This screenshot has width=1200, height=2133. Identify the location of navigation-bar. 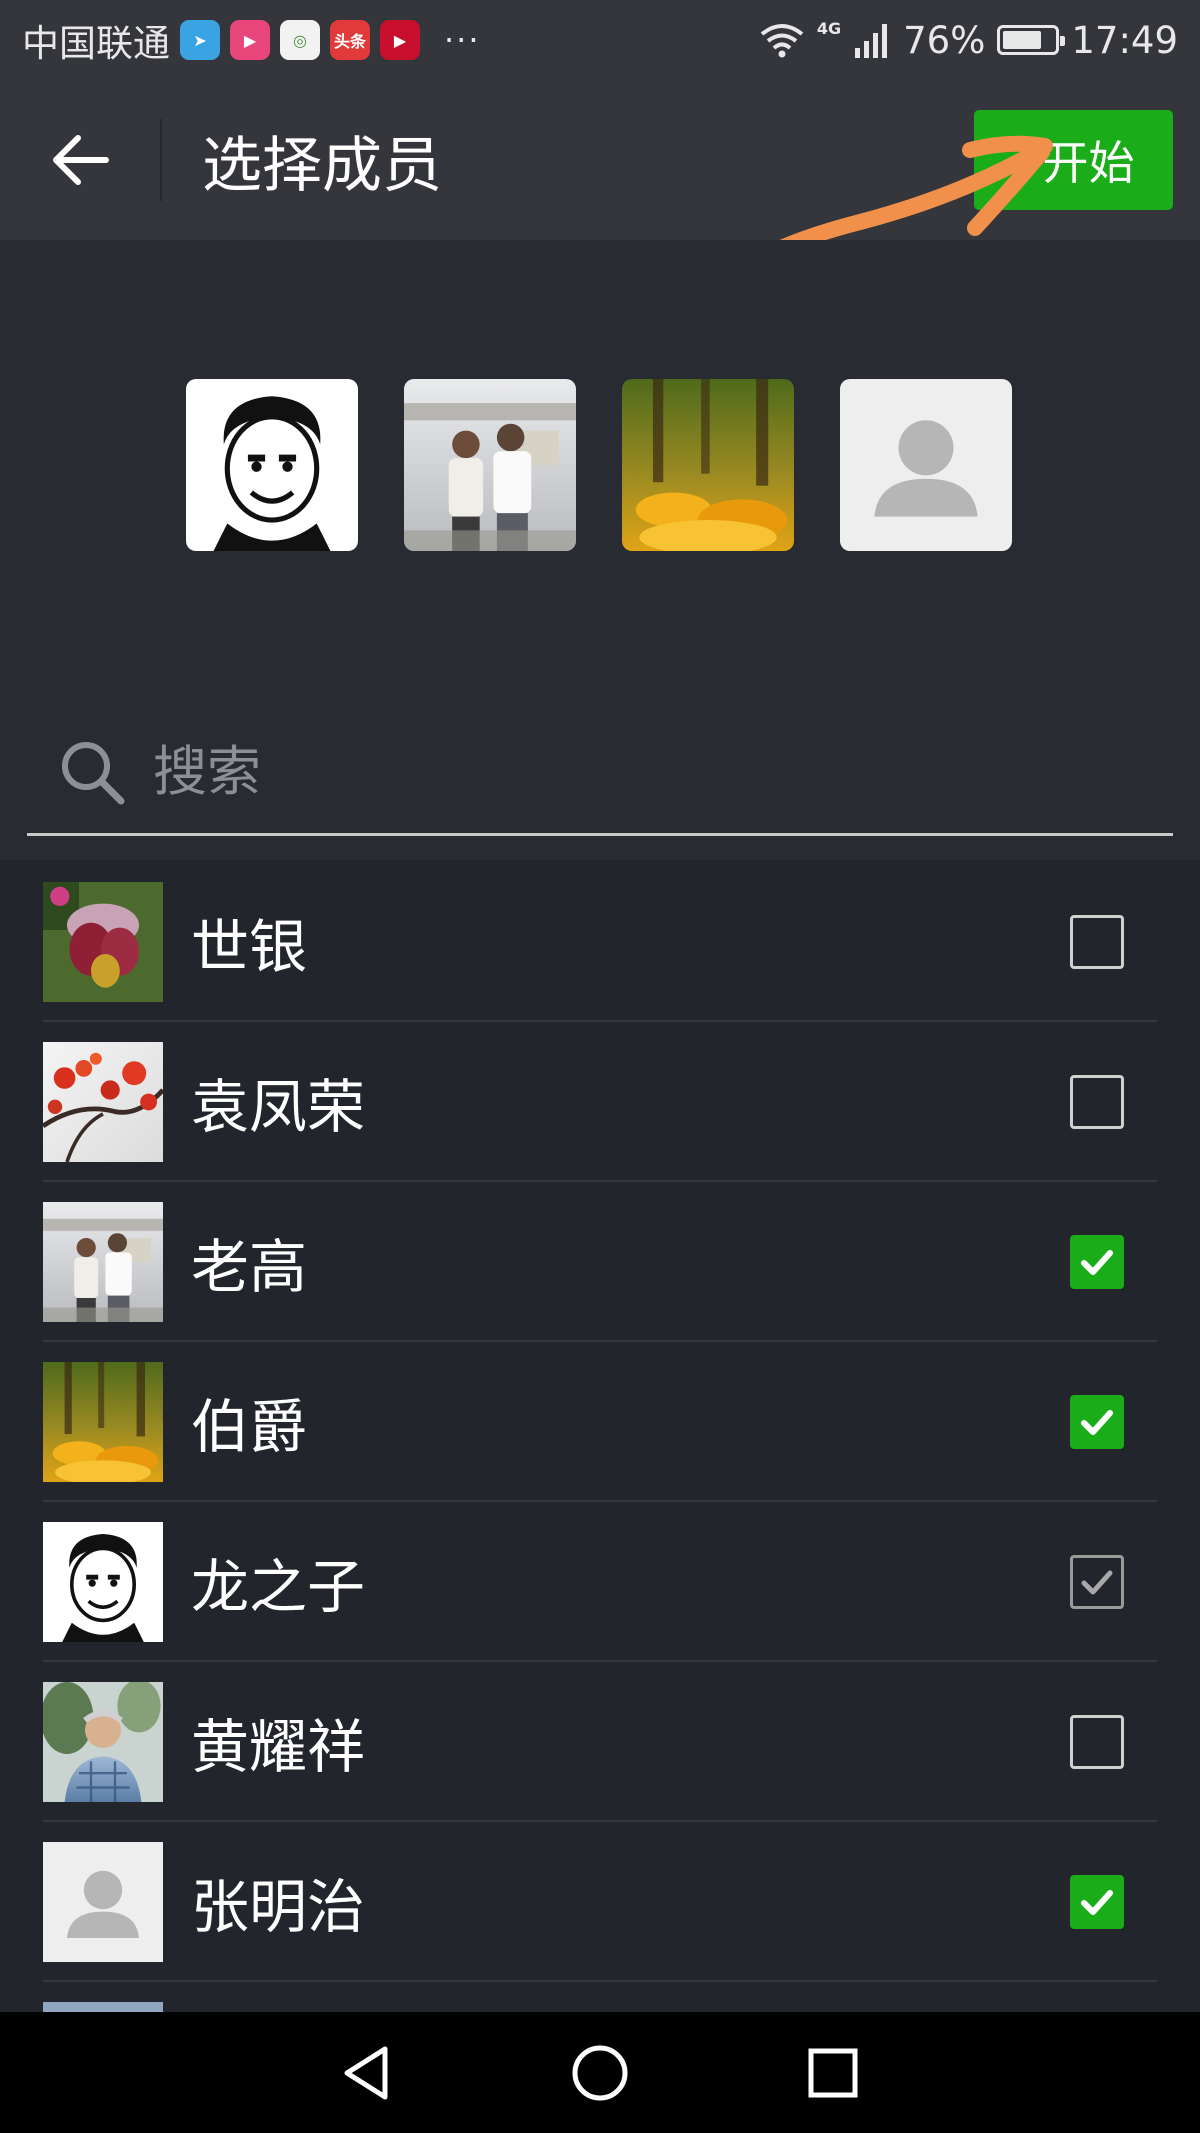
(600, 2072).